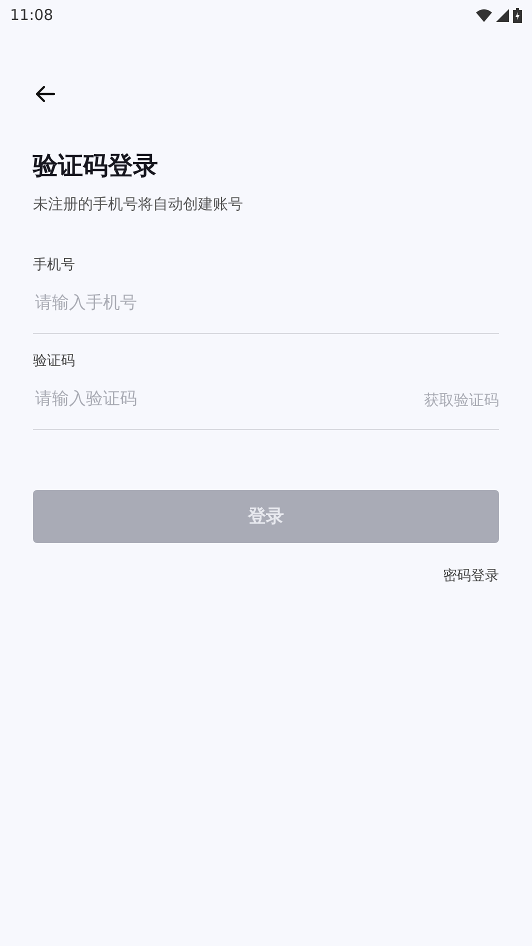  Describe the element at coordinates (32, 15) in the screenshot. I see `status-time: 11:08` at that location.